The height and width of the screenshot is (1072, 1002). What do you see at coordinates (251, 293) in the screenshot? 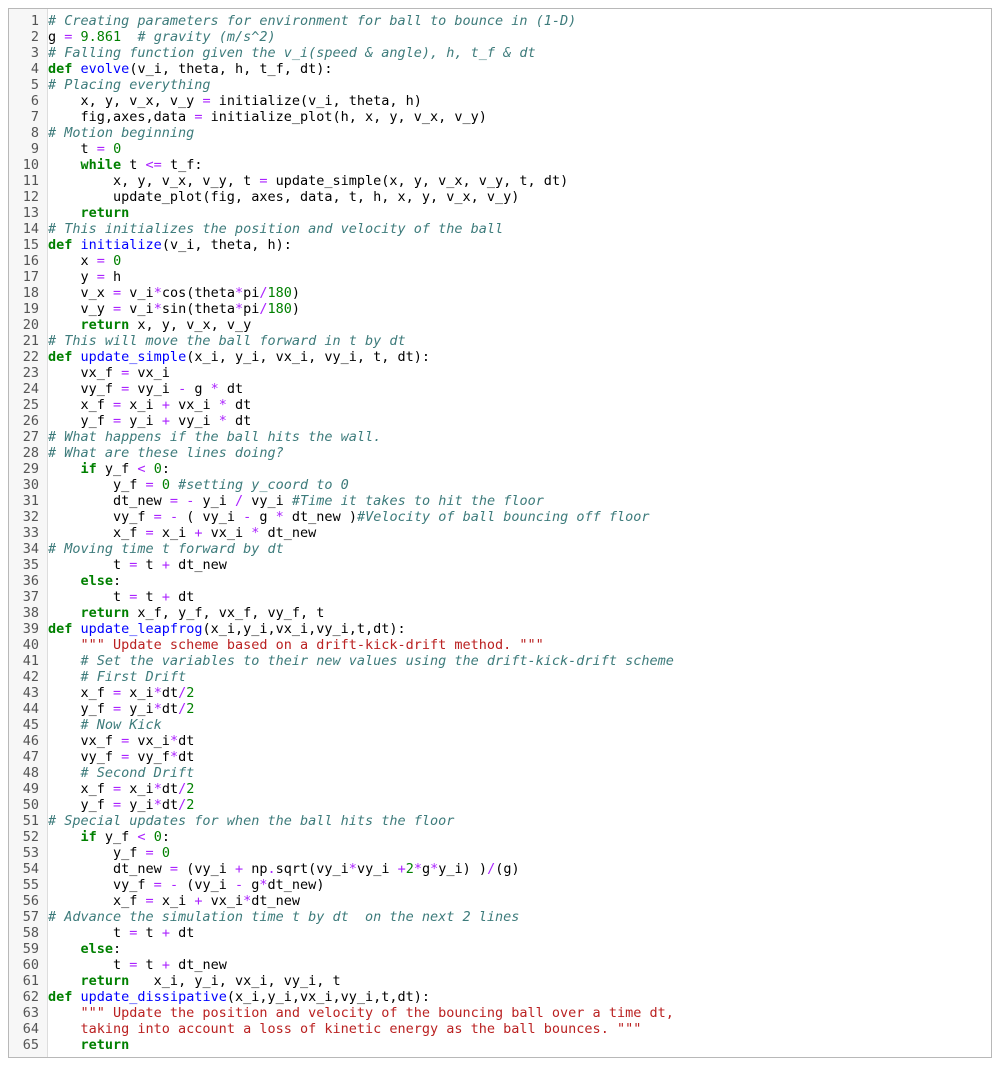
I see `code-token: pi` at bounding box center [251, 293].